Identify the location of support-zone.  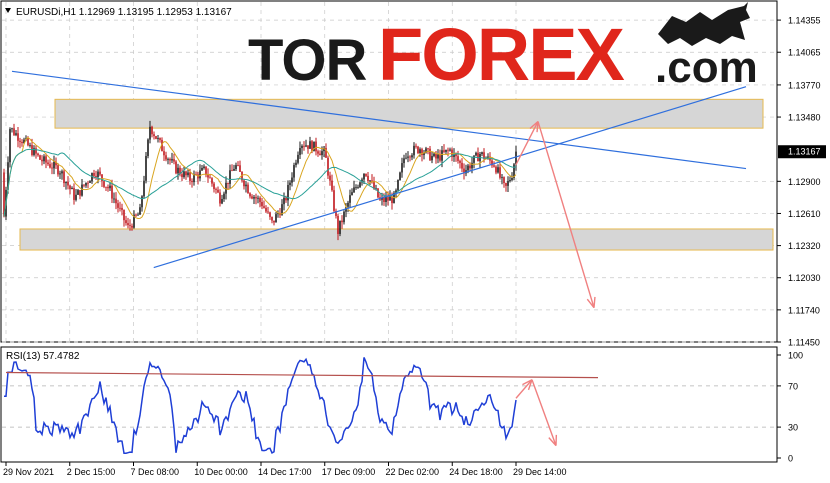
(396, 239).